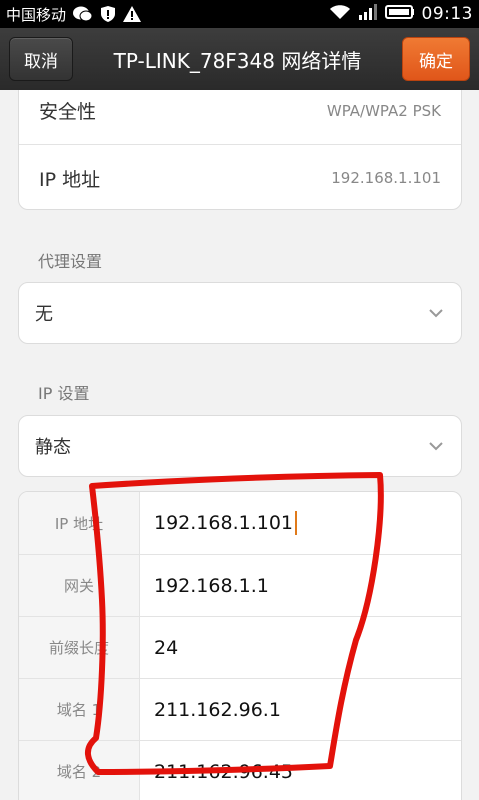 The height and width of the screenshot is (800, 479). I want to click on dns2-field-row: 域名 2 211.162.96.45, so click(240, 770).